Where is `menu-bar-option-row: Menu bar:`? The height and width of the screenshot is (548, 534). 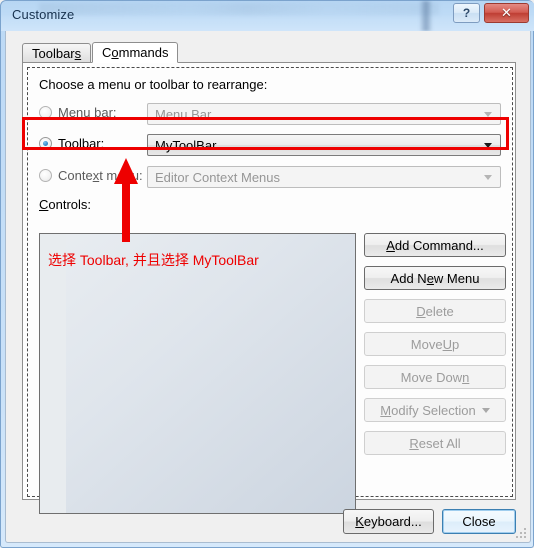 menu-bar-option-row: Menu bar: is located at coordinates (78, 112).